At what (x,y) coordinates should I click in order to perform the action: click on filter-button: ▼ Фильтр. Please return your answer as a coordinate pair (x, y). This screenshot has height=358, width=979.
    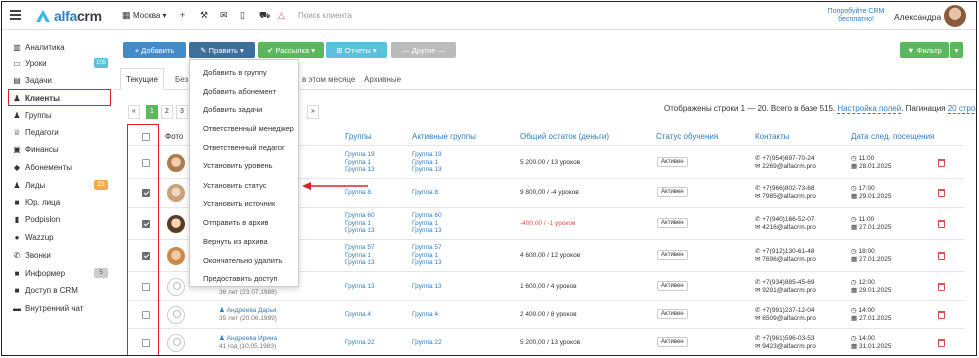
    Looking at the image, I should click on (924, 50).